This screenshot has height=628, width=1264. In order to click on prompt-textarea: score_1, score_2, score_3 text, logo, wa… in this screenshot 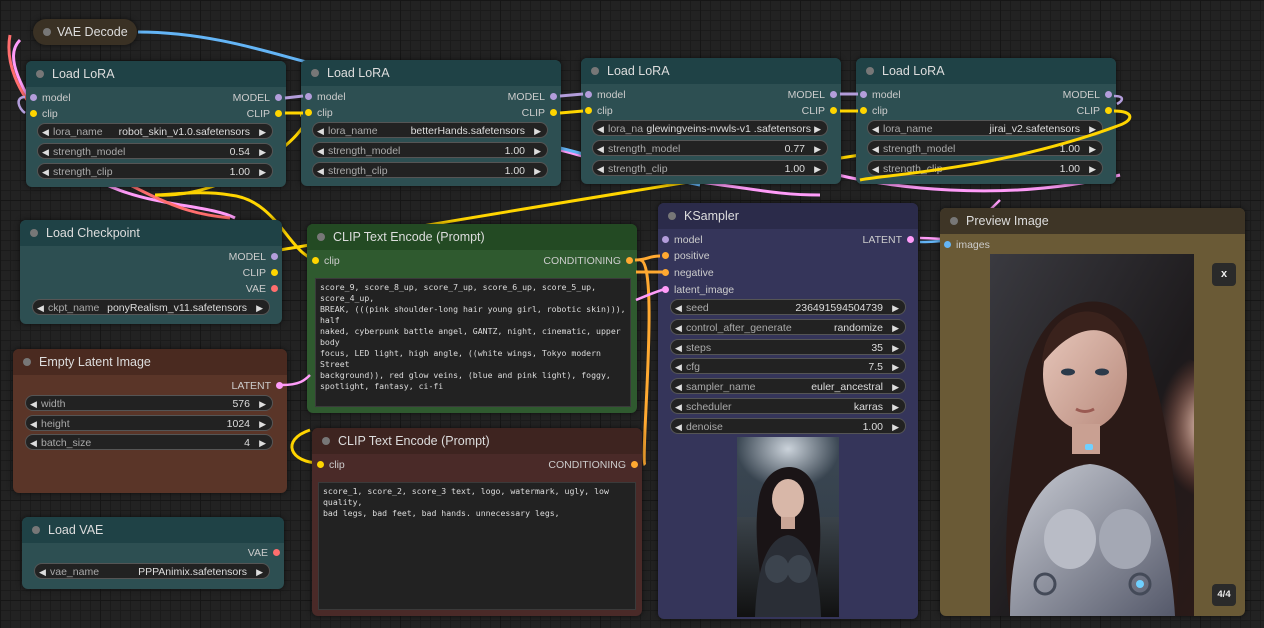, I will do `click(477, 546)`.